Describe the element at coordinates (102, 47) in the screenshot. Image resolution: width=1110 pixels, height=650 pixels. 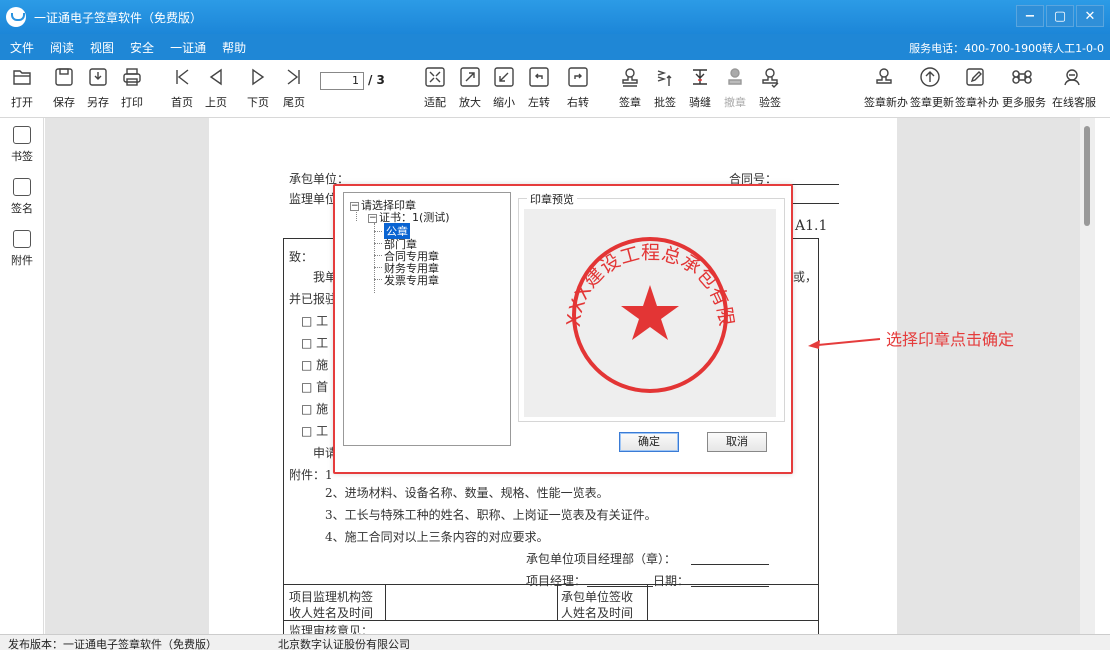
I see `menu-view: 视图` at that location.